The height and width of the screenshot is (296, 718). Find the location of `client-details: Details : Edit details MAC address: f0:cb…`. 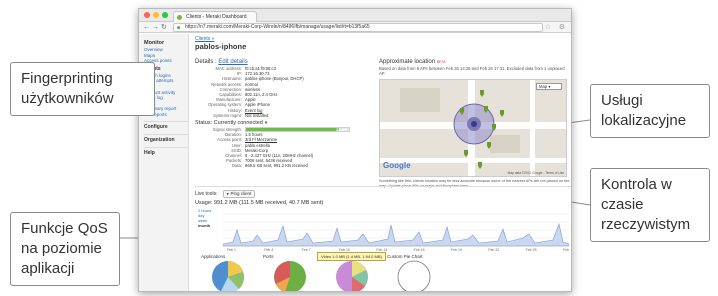

client-details: Details : Edit details MAC address: f0:cb… is located at coordinates (281, 113).